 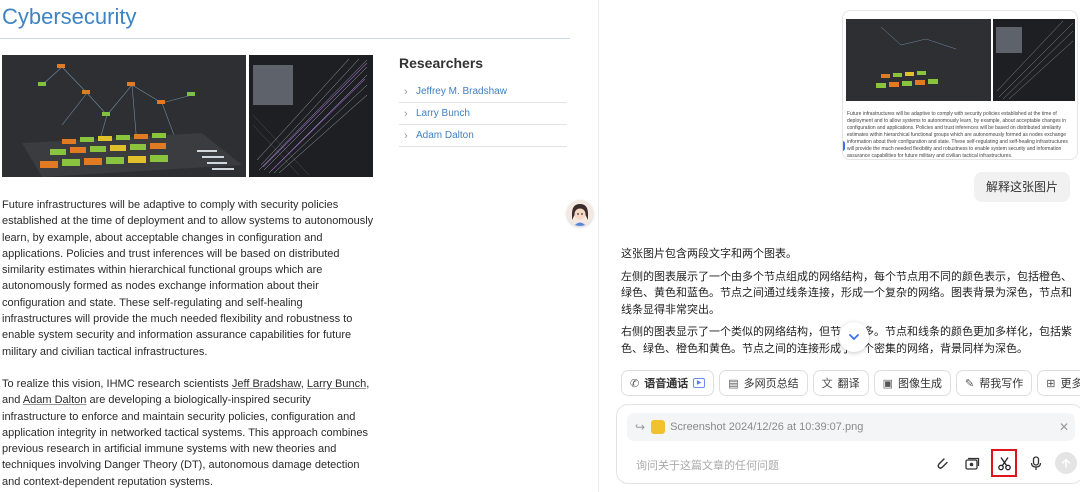 I want to click on tool-bar: ✆ 语音通话 ▶ ▤ 多网页总结 文 翻译 ▣ 图像生成 ✎ 帮我写作 ⊞ 更多, so click(x=850, y=383).